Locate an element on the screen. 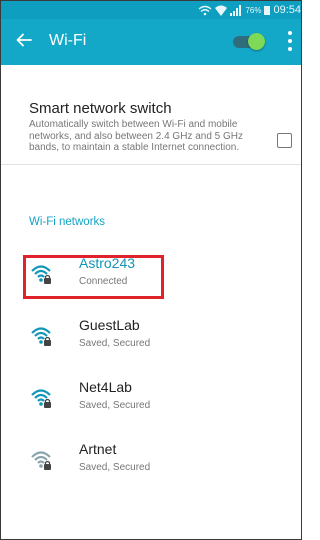 The image size is (320, 540). network-item: GuestLab Saved, Secured is located at coordinates (151, 338).